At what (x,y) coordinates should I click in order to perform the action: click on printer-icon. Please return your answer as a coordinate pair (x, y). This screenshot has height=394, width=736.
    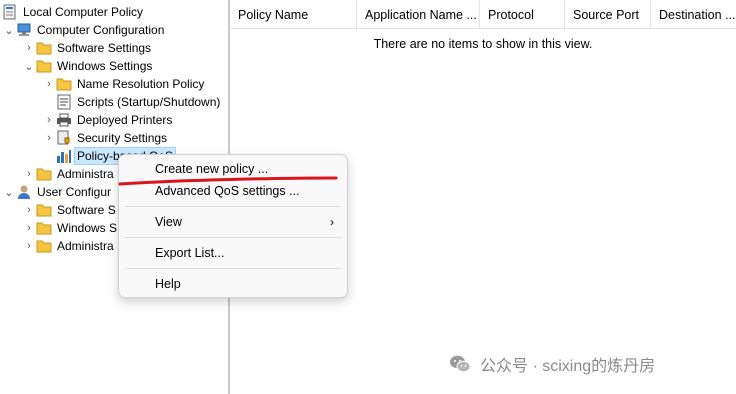
    Looking at the image, I should click on (64, 120).